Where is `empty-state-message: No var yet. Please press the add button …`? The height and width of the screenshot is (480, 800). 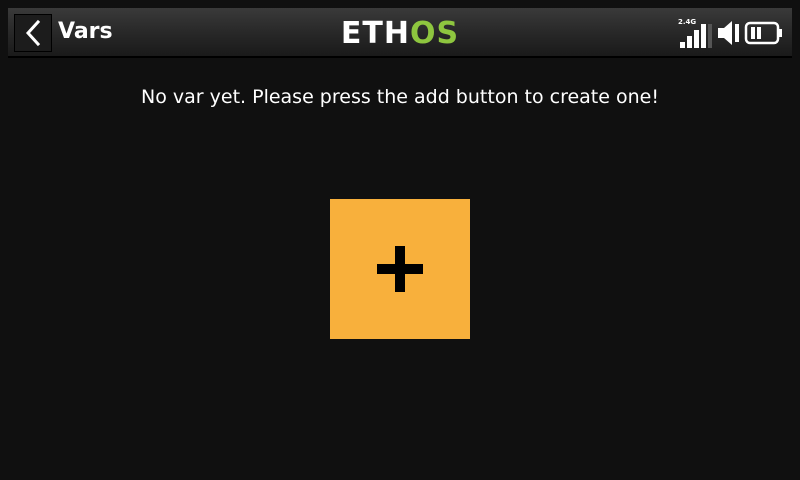
empty-state-message: No var yet. Please press the add button … is located at coordinates (400, 97).